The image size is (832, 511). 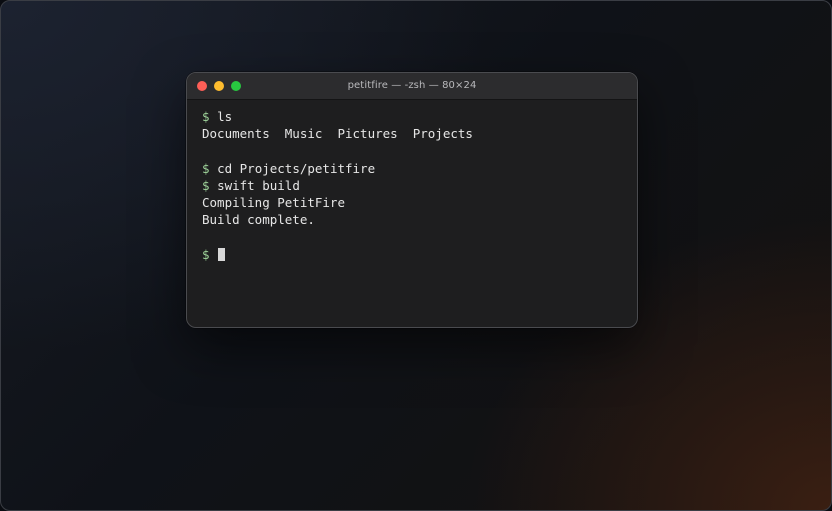 What do you see at coordinates (258, 220) in the screenshot?
I see `output-text: Build complete.` at bounding box center [258, 220].